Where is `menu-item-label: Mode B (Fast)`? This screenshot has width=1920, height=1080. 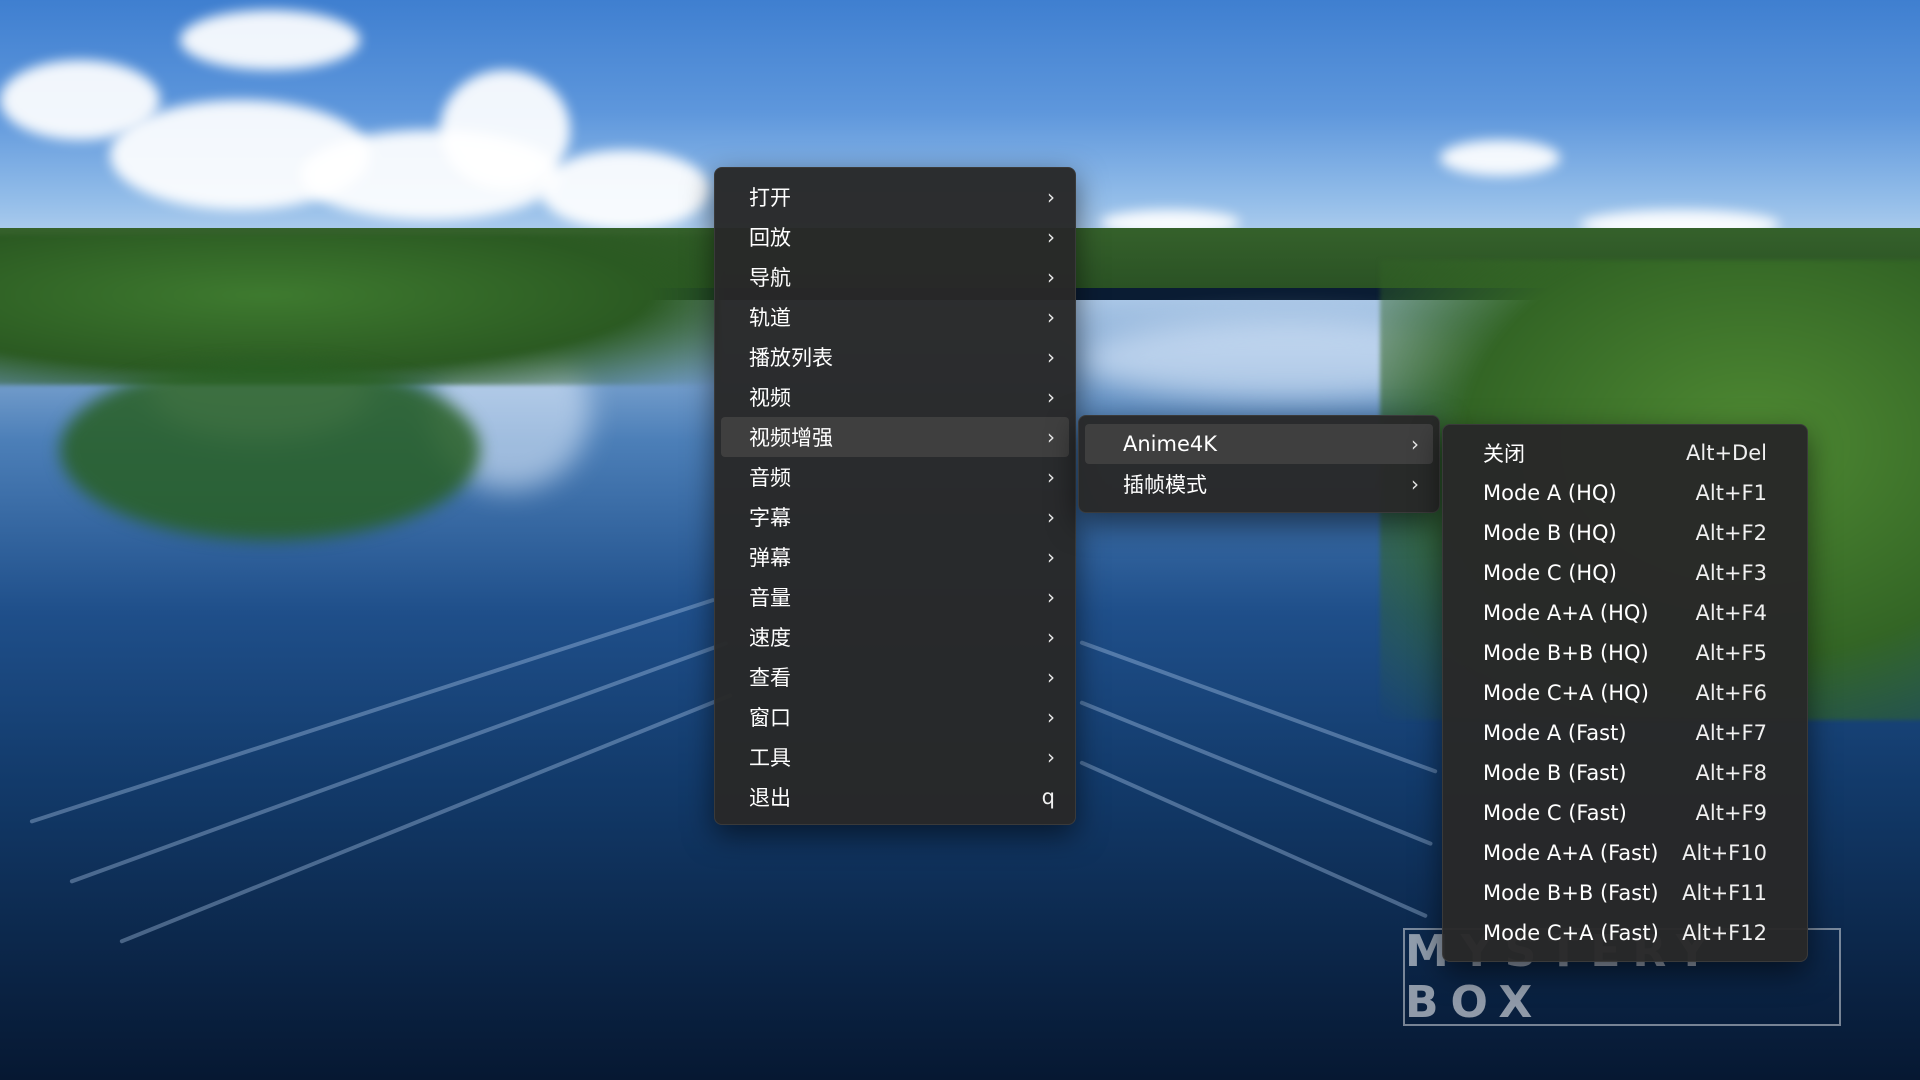
menu-item-label: Mode B (Fast) is located at coordinates (1555, 773).